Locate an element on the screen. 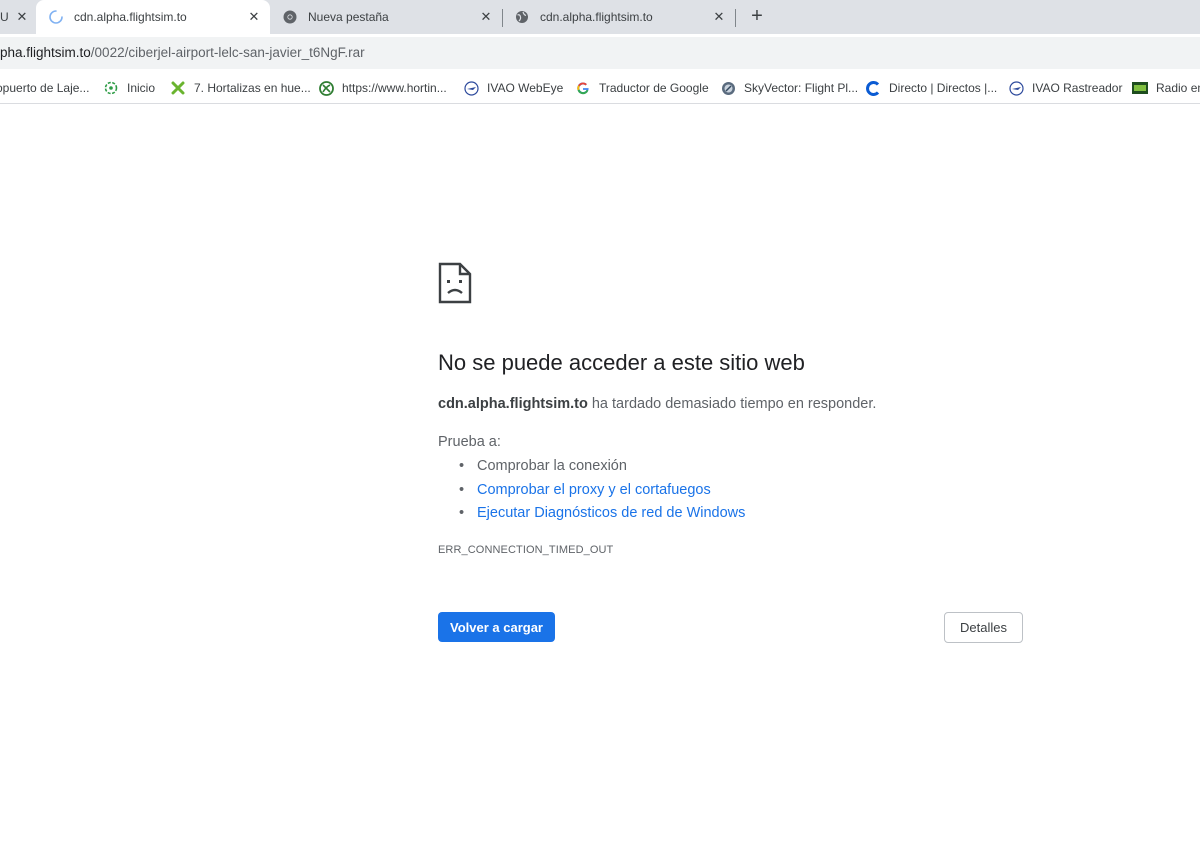 The image size is (1200, 862). reload-button: Volver a cargar is located at coordinates (496, 627).